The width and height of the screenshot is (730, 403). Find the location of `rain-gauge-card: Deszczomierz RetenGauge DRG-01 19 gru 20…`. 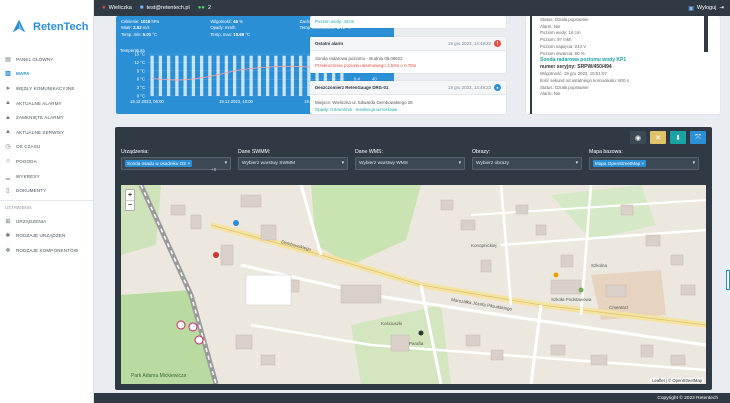

rain-gauge-card: Deszczomierz RetenGauge DRG-01 19 gru 20… is located at coordinates (408, 97).